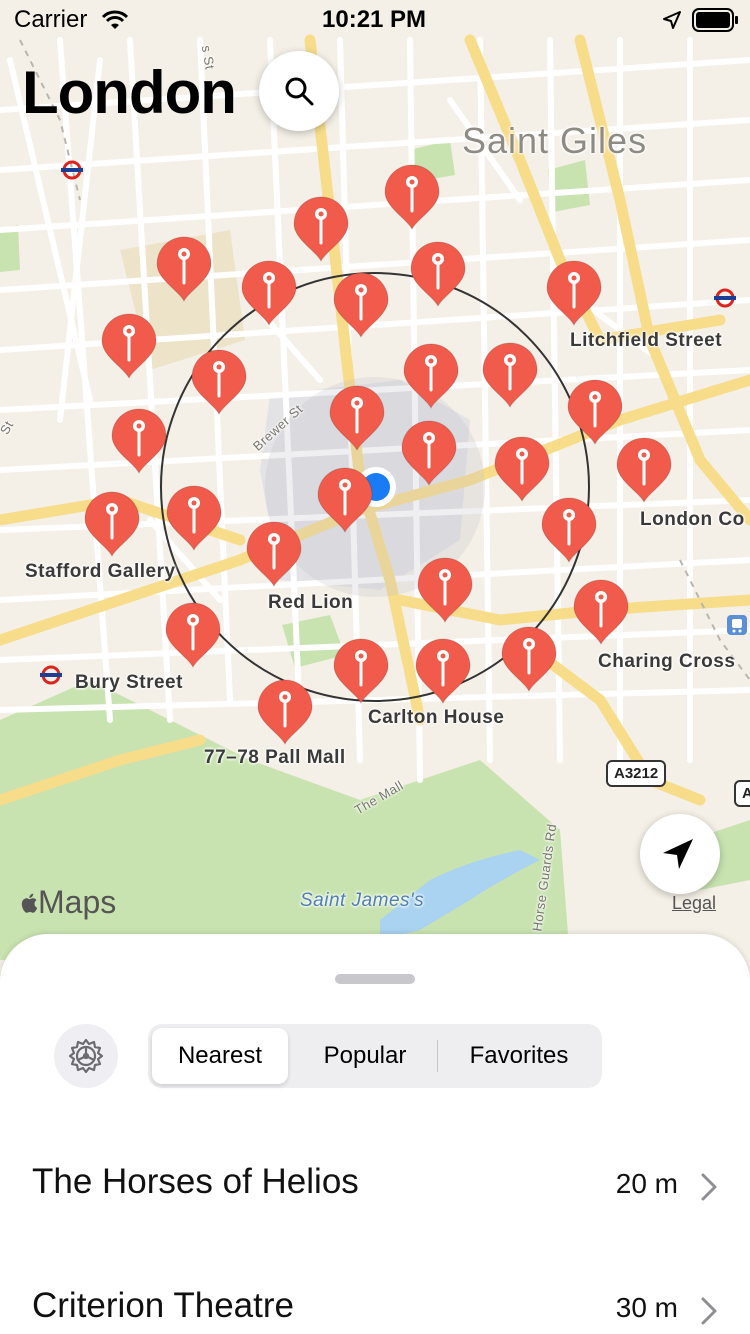 The image size is (750, 1334). What do you see at coordinates (436, 717) in the screenshot?
I see `map-label-carlton-house: Carlton House` at bounding box center [436, 717].